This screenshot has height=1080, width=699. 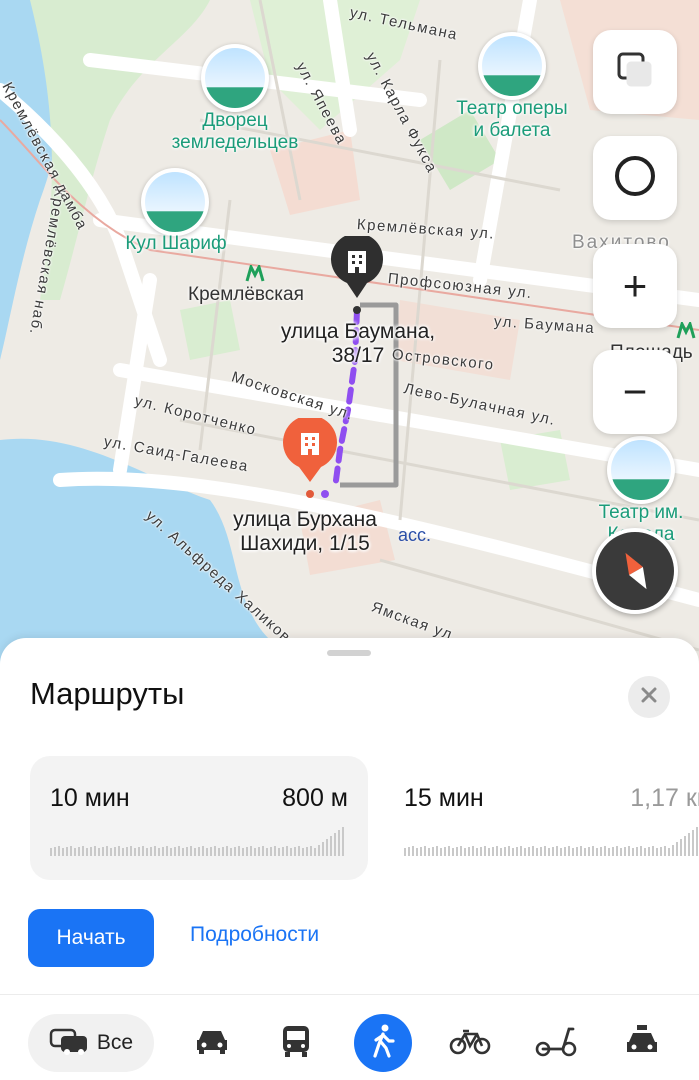 What do you see at coordinates (635, 571) in the screenshot?
I see `compass-button` at bounding box center [635, 571].